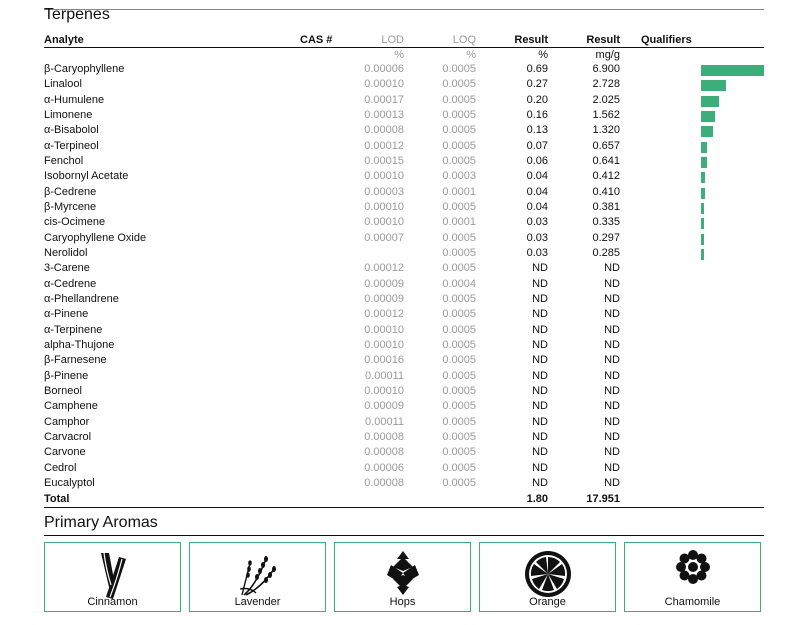 This screenshot has height=625, width=812. I want to click on aroma-card-hops: Hops, so click(402, 577).